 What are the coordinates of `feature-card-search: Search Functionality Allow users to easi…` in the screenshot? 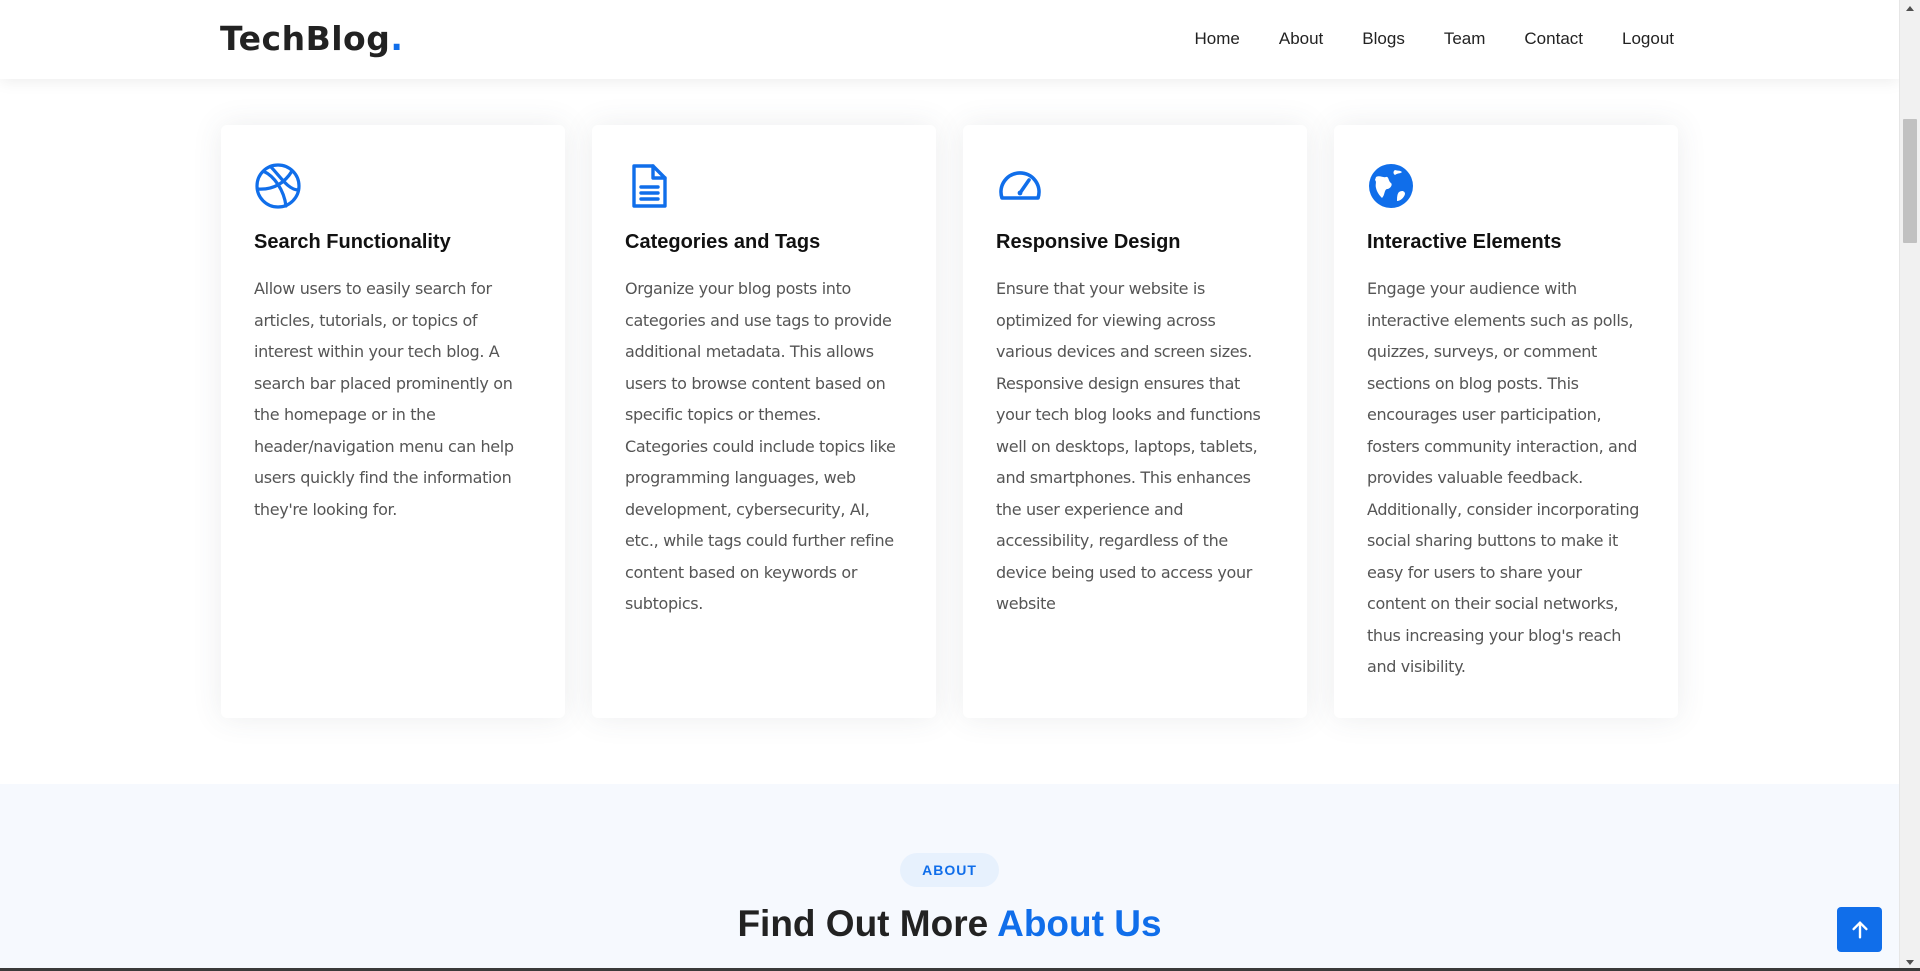 It's located at (393, 421).